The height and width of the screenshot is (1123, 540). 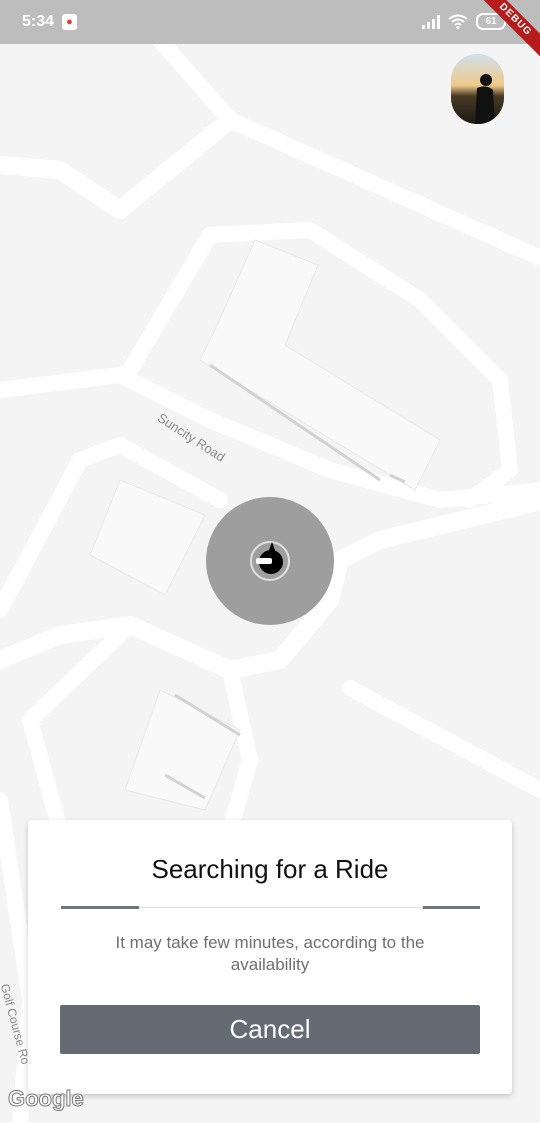 What do you see at coordinates (69, 22) in the screenshot?
I see `google-maps-icon: ●` at bounding box center [69, 22].